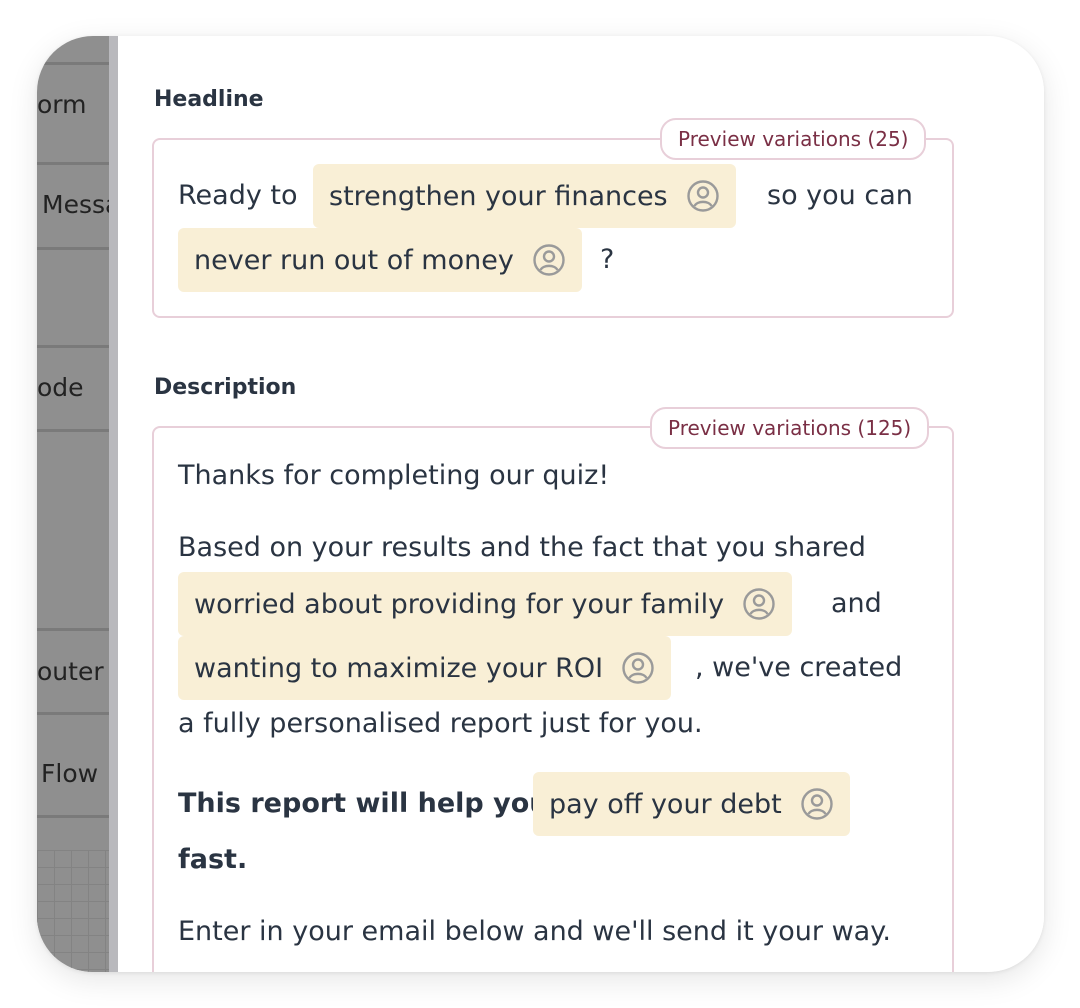 This screenshot has width=1080, height=1008. Describe the element at coordinates (840, 195) in the screenshot. I see `headline-text-2: so you can` at that location.